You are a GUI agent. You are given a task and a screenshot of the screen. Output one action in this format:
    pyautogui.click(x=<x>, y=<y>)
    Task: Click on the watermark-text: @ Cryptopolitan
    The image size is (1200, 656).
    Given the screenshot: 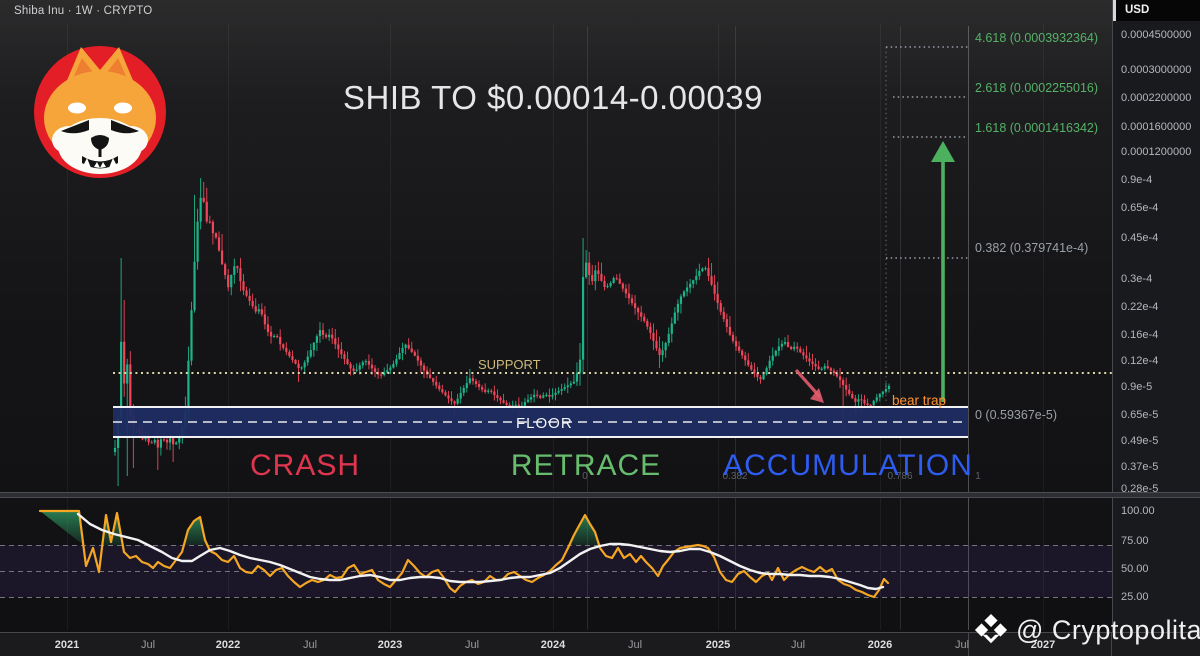 What is the action you would take?
    pyautogui.click(x=1108, y=629)
    